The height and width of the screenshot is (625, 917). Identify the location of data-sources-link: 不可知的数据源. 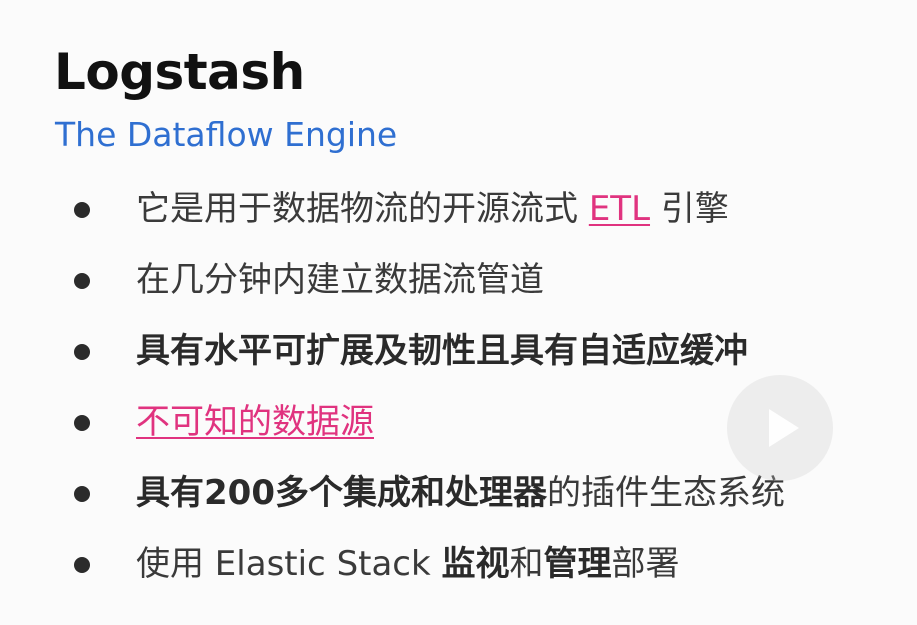
(255, 422).